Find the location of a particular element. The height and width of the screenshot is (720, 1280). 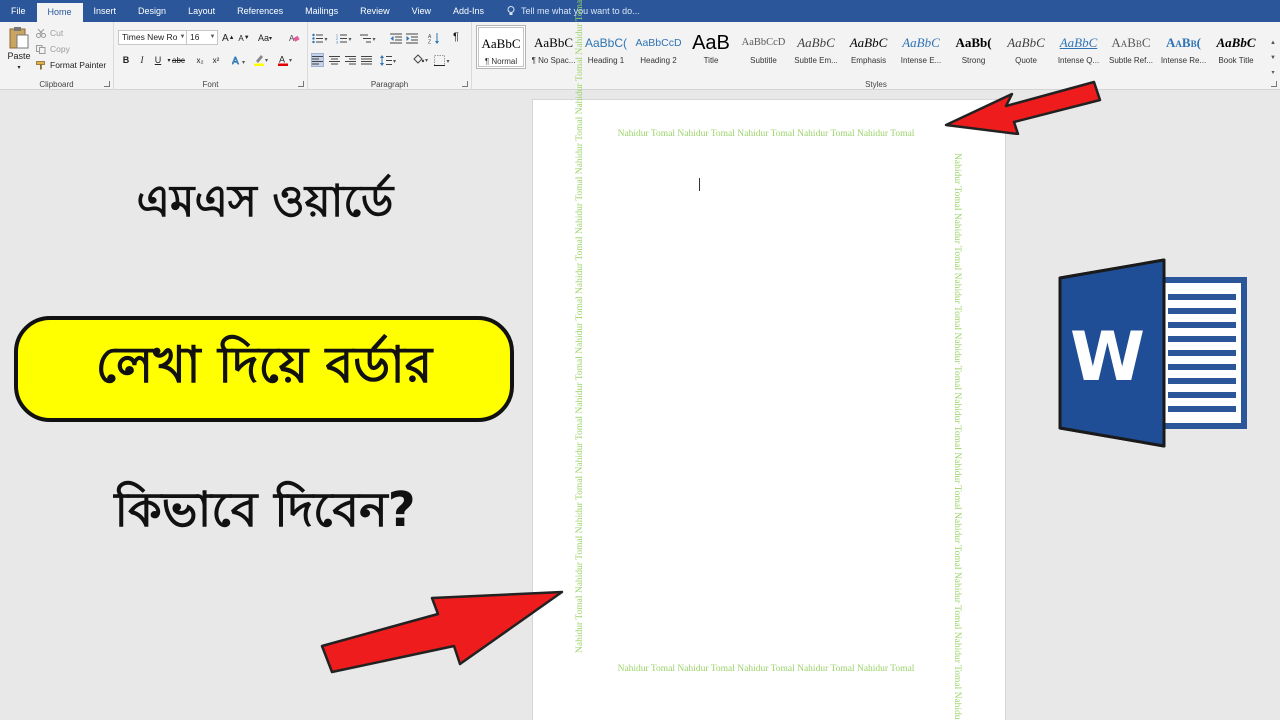

bold-button: B is located at coordinates (126, 60).